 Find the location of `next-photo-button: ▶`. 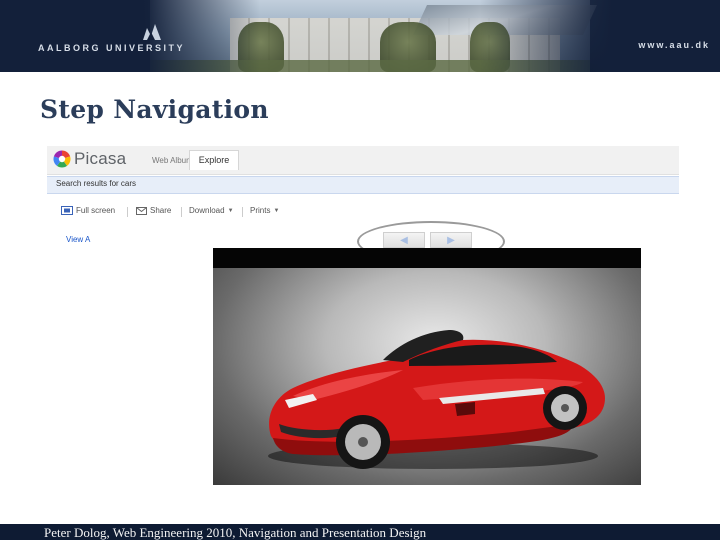

next-photo-button: ▶ is located at coordinates (451, 240).